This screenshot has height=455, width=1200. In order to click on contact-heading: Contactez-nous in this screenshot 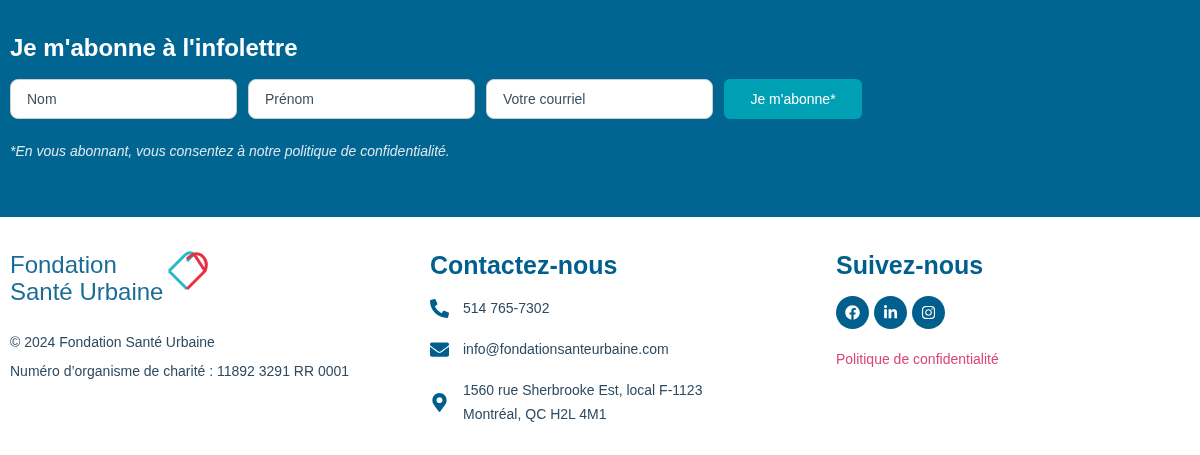, I will do `click(524, 265)`.